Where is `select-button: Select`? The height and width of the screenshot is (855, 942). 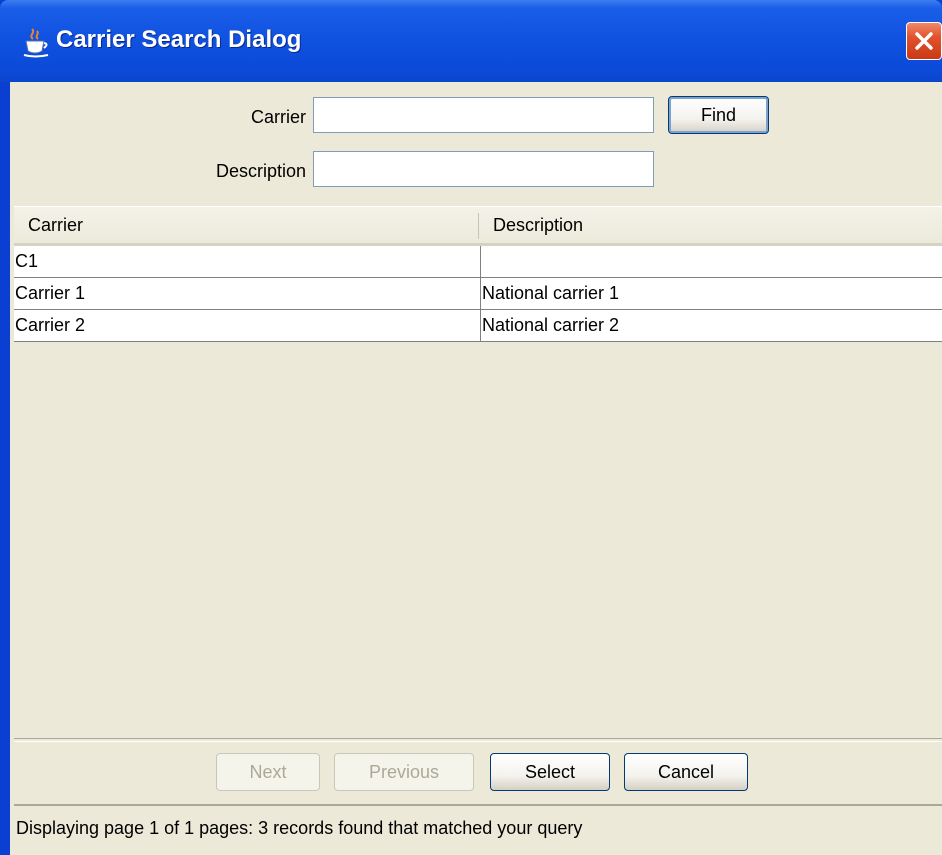 select-button: Select is located at coordinates (550, 772).